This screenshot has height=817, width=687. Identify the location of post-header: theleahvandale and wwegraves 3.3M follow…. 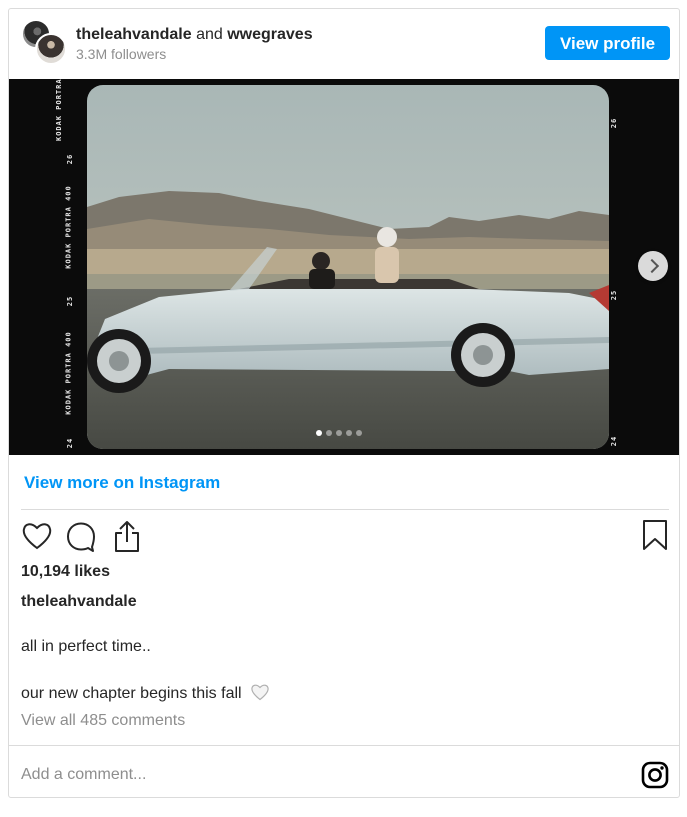
(344, 43).